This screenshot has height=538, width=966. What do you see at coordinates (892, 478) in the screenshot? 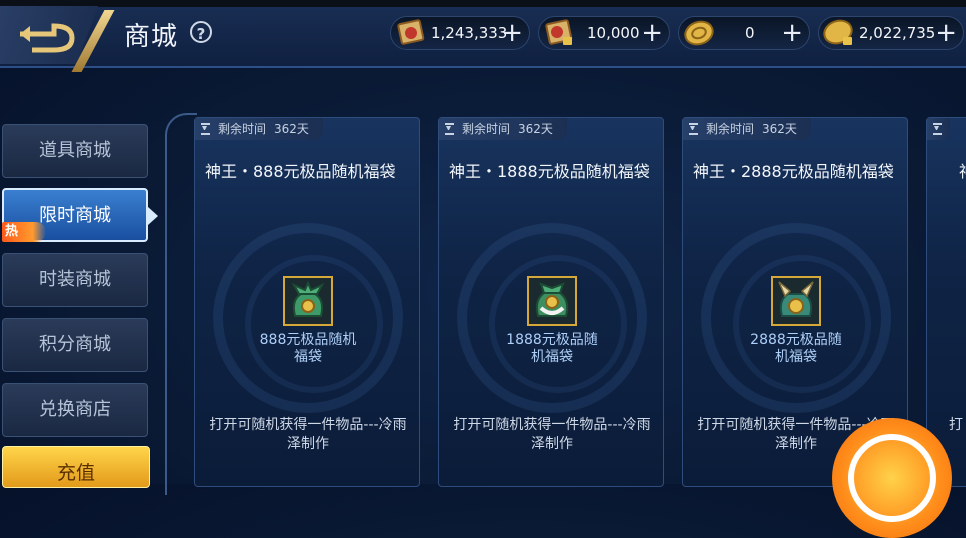
I see `orange-logo-badge` at bounding box center [892, 478].